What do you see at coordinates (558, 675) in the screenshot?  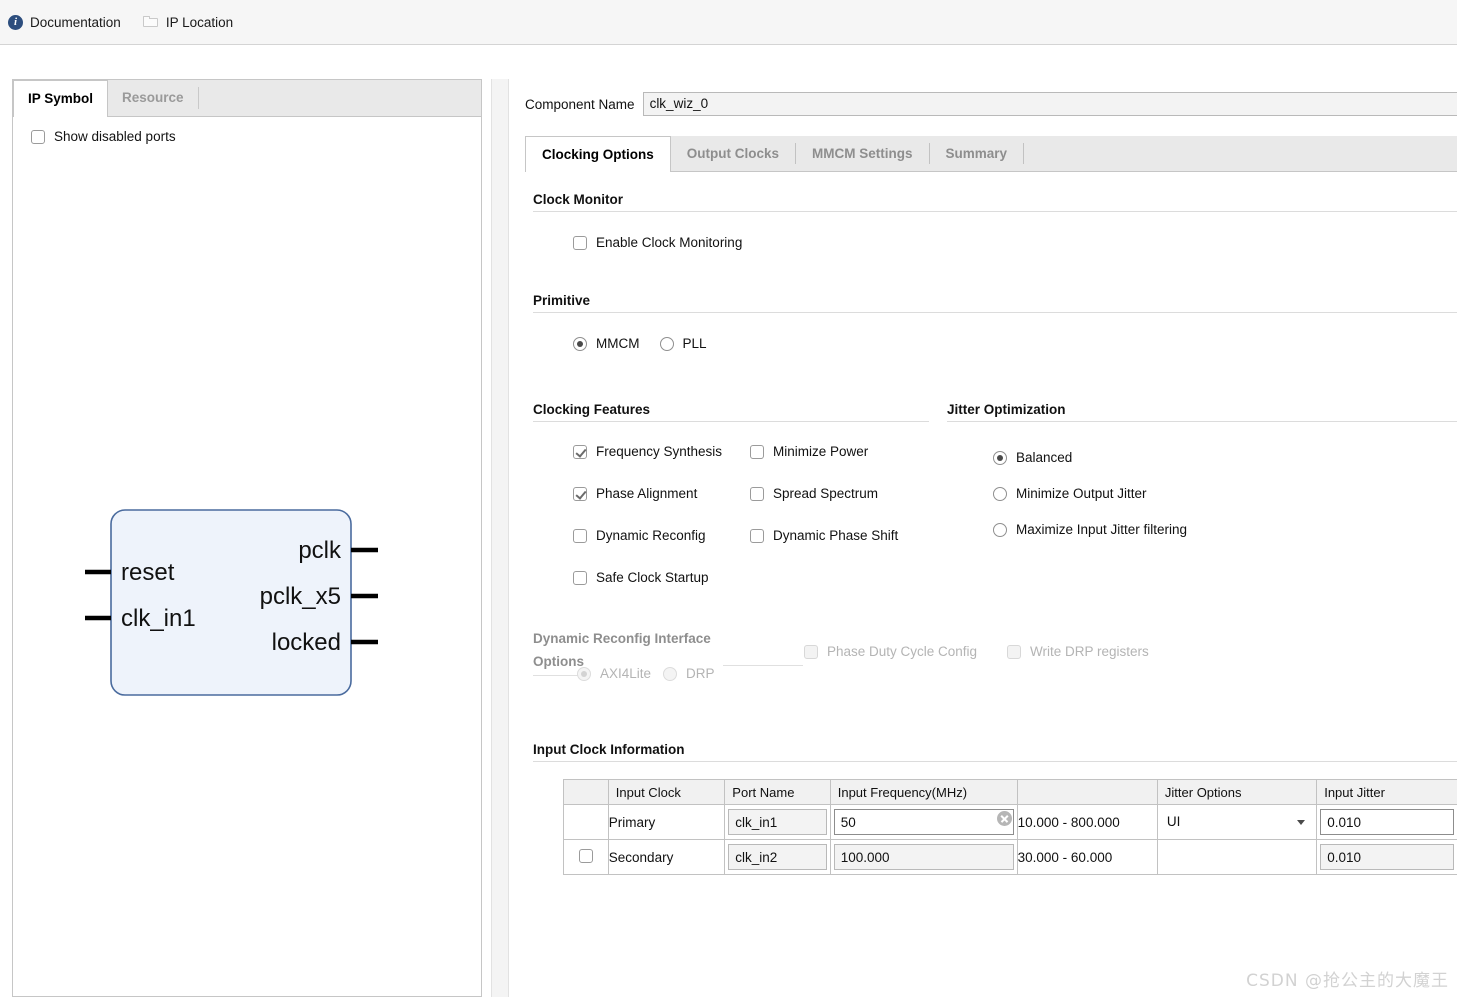 I see `dynamic-reconfig-rule-left` at bounding box center [558, 675].